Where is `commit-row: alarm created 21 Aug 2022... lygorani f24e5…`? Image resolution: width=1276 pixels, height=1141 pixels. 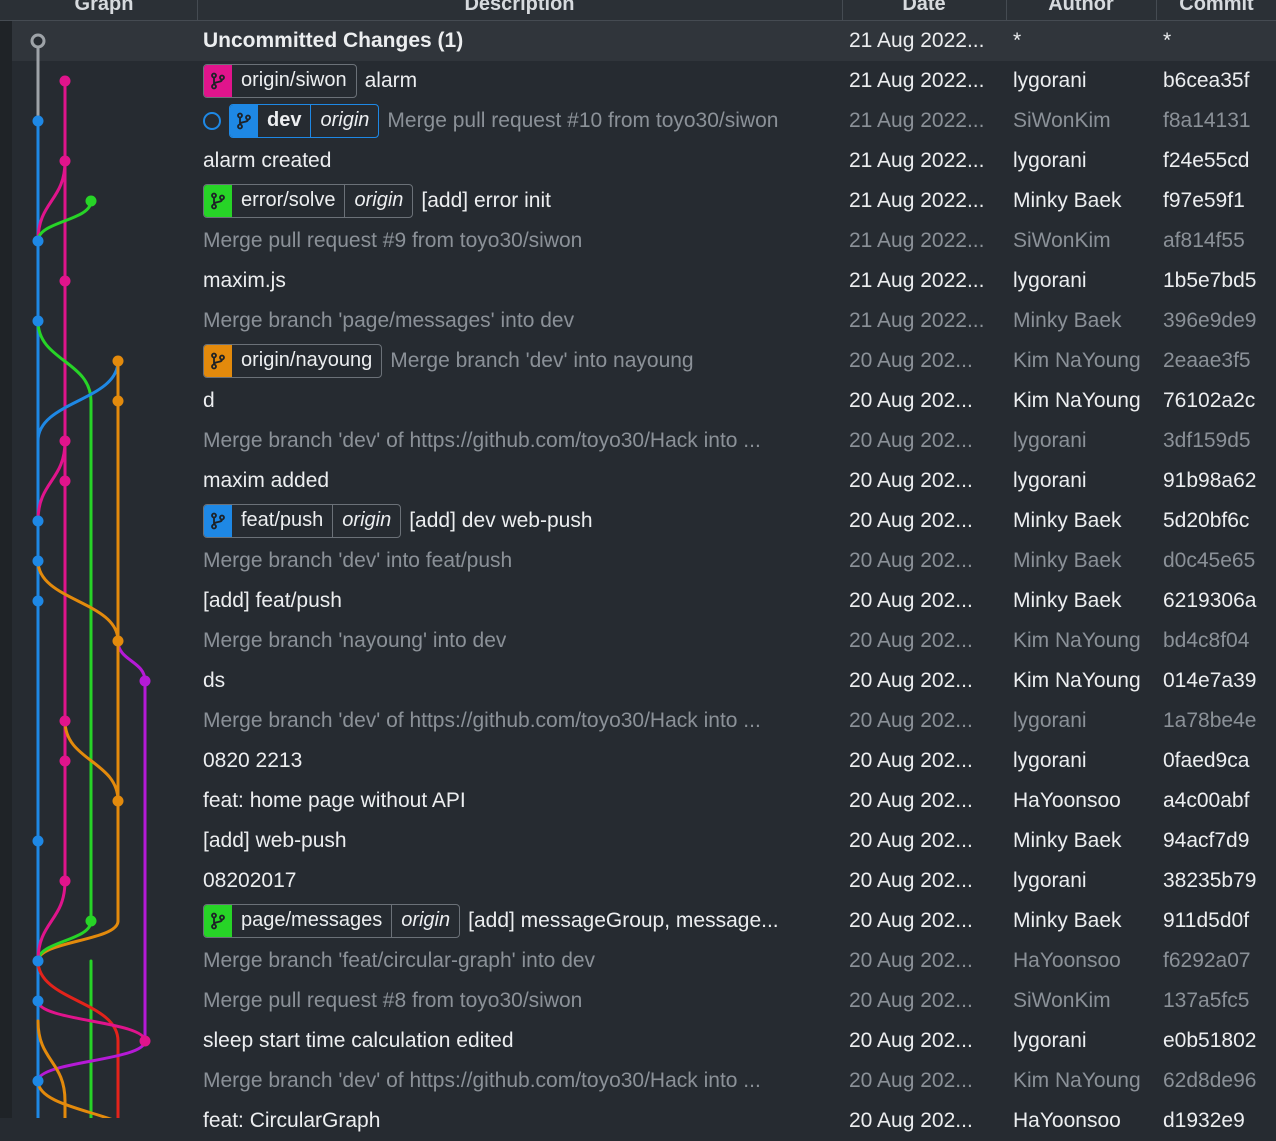 commit-row: alarm created 21 Aug 2022... lygorani f24e5… is located at coordinates (644, 161).